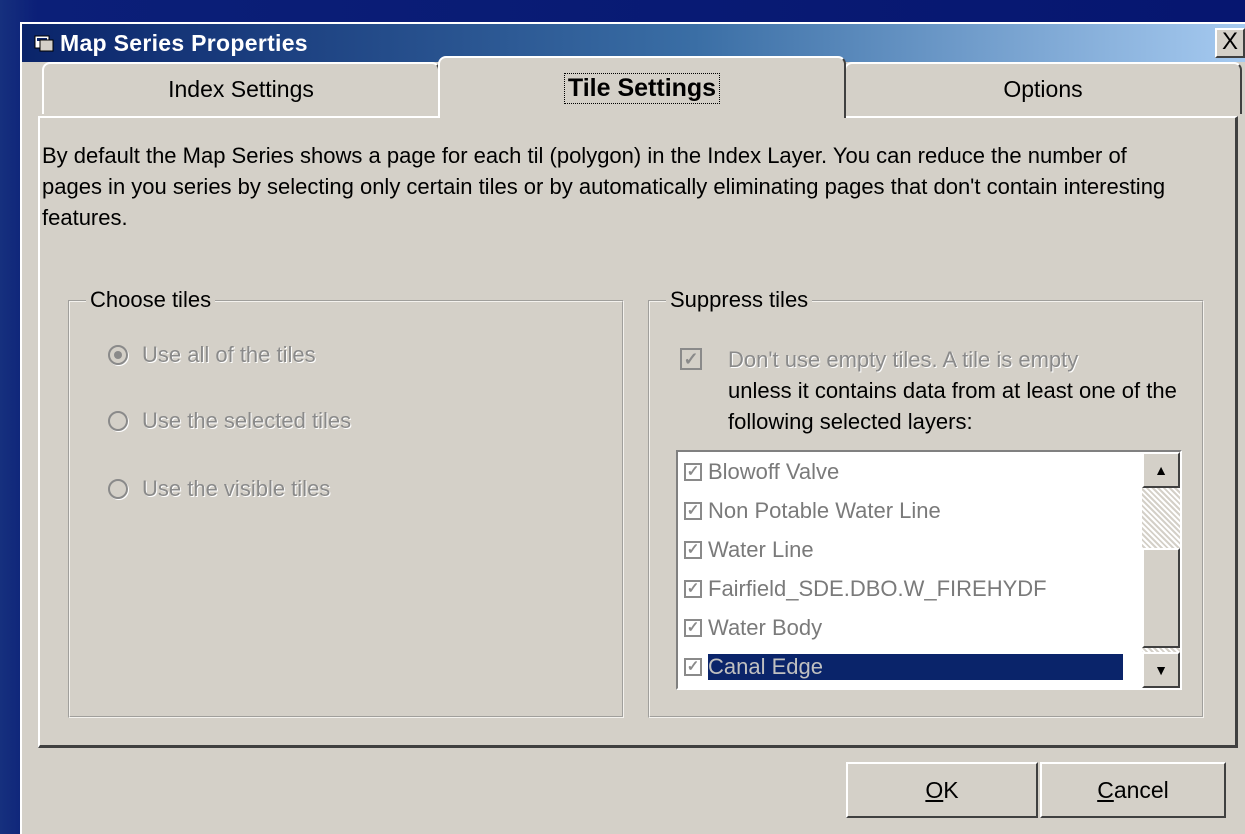  Describe the element at coordinates (877, 588) in the screenshot. I see `layer-label: Fairfield_SDE.DBO.W_FIREHYDF` at that location.